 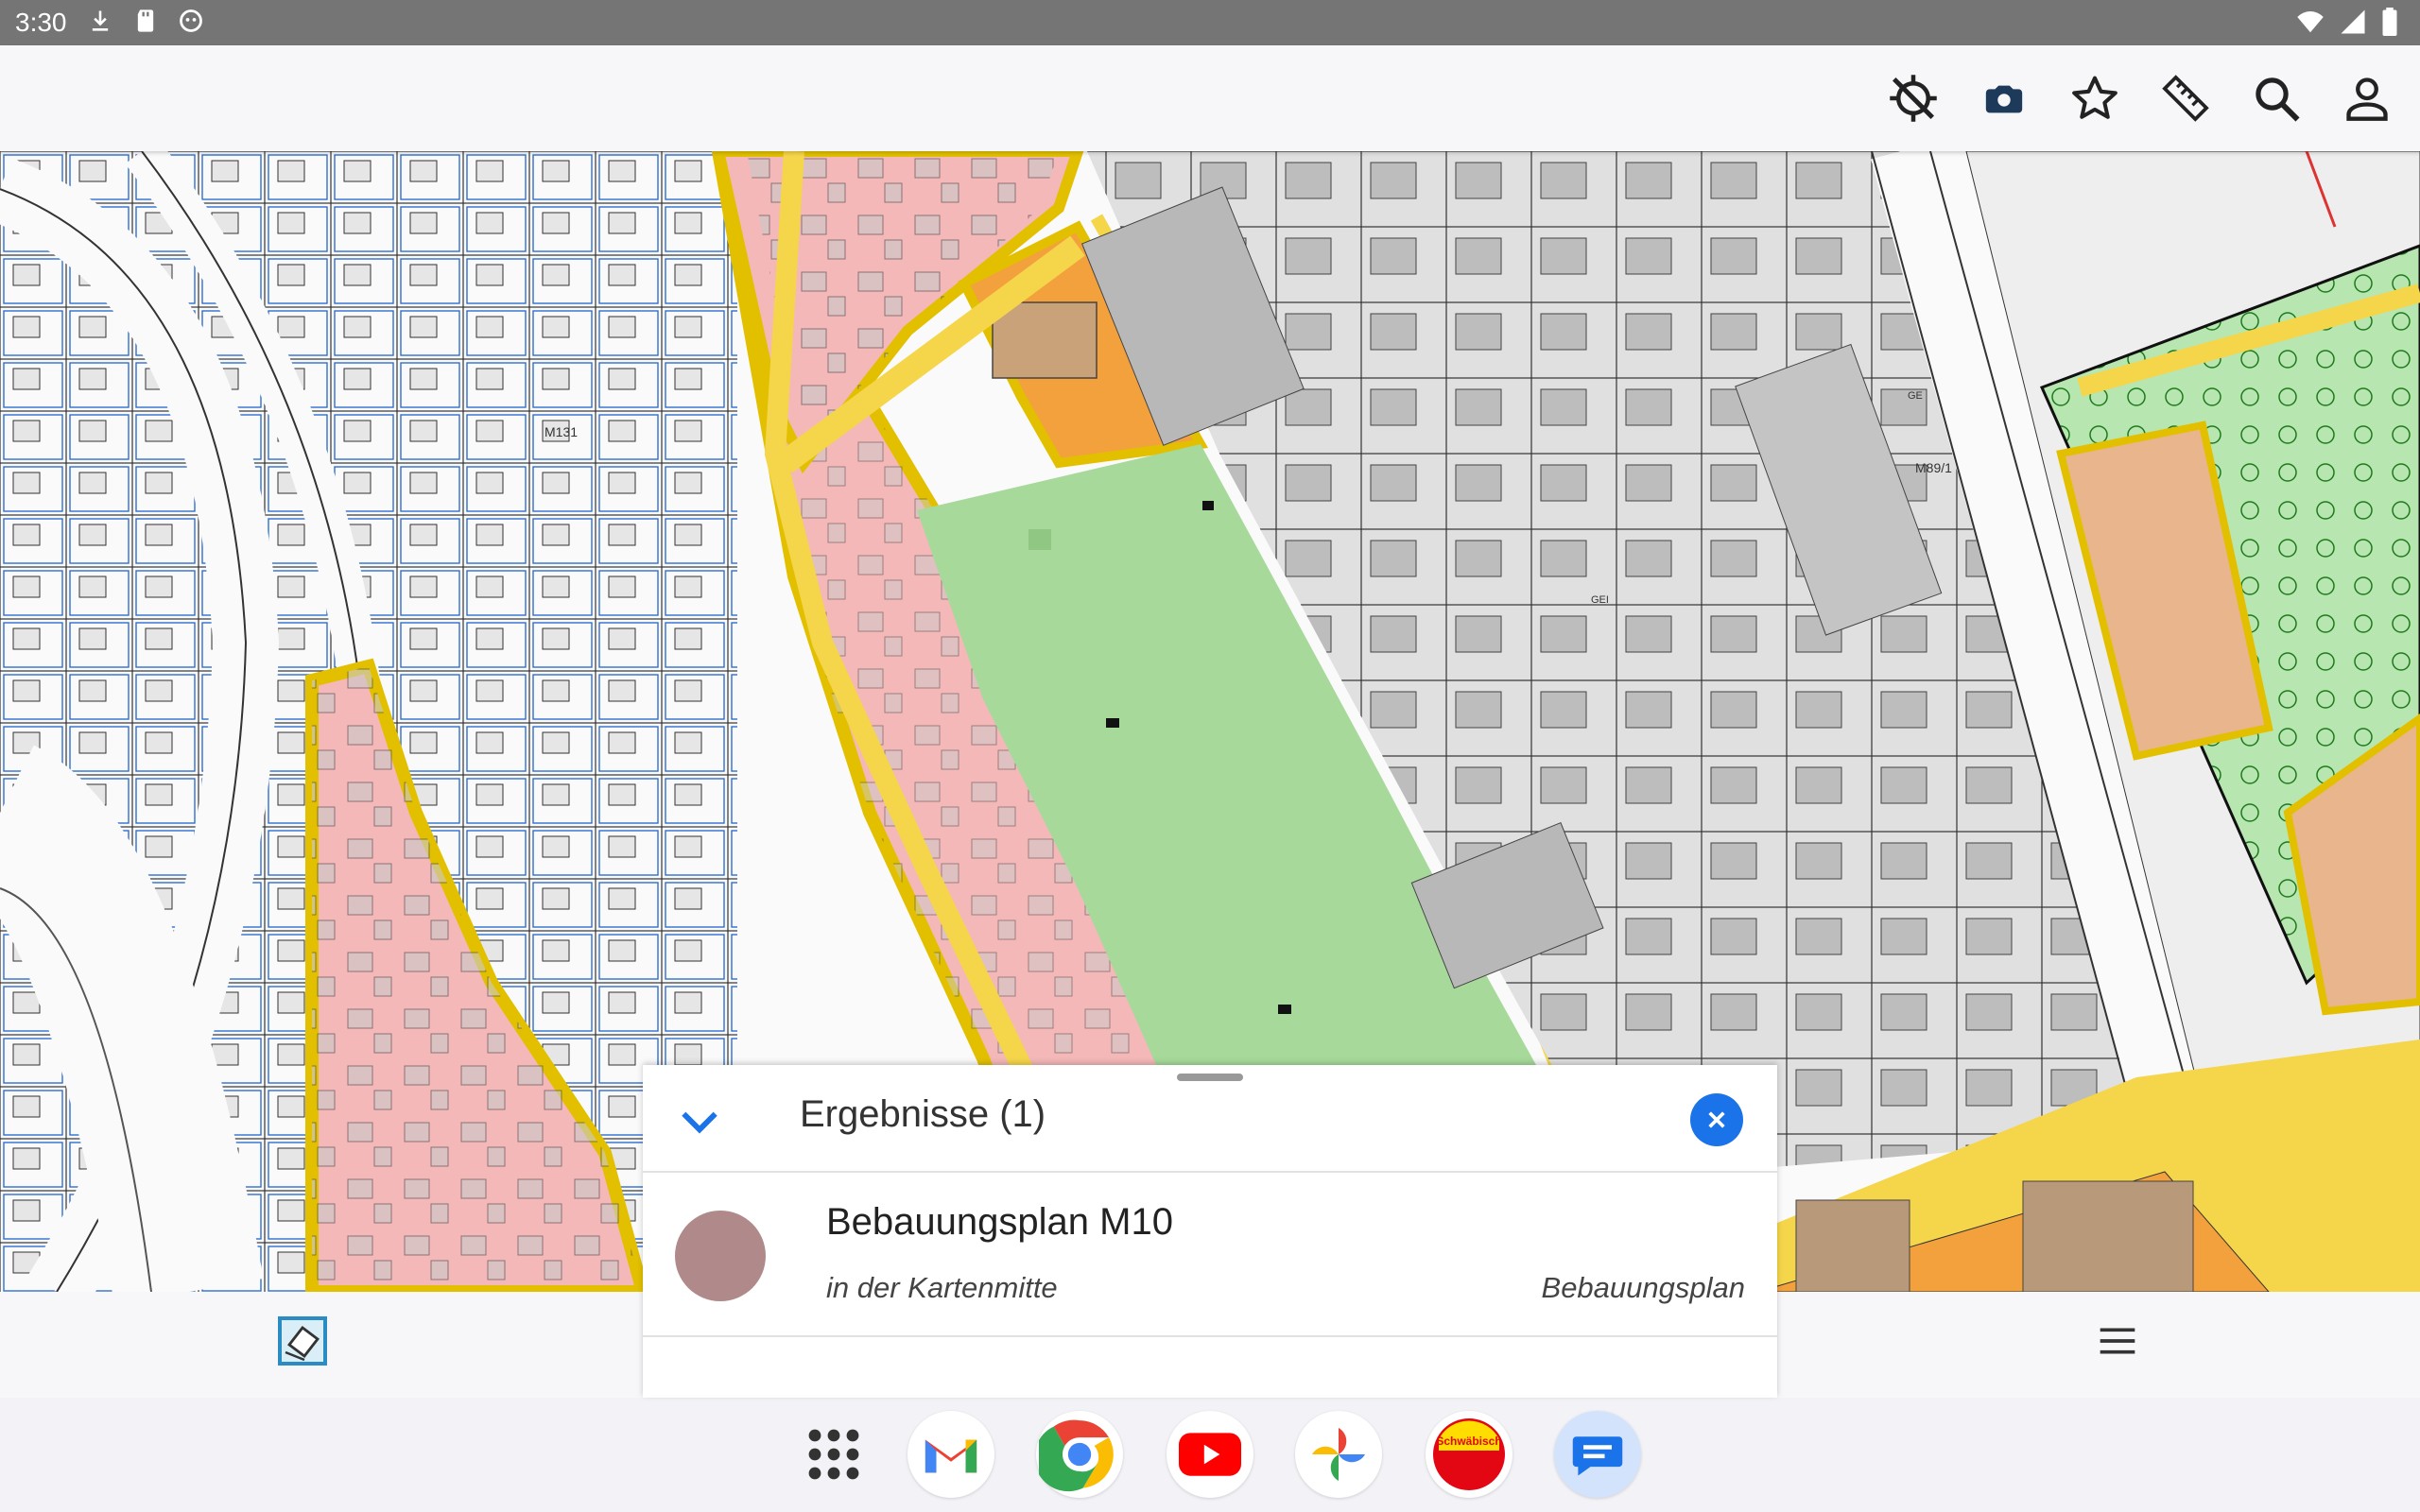 What do you see at coordinates (1468, 1441) in the screenshot?
I see `schwaebisch-logo-text: Schwäbisch` at bounding box center [1468, 1441].